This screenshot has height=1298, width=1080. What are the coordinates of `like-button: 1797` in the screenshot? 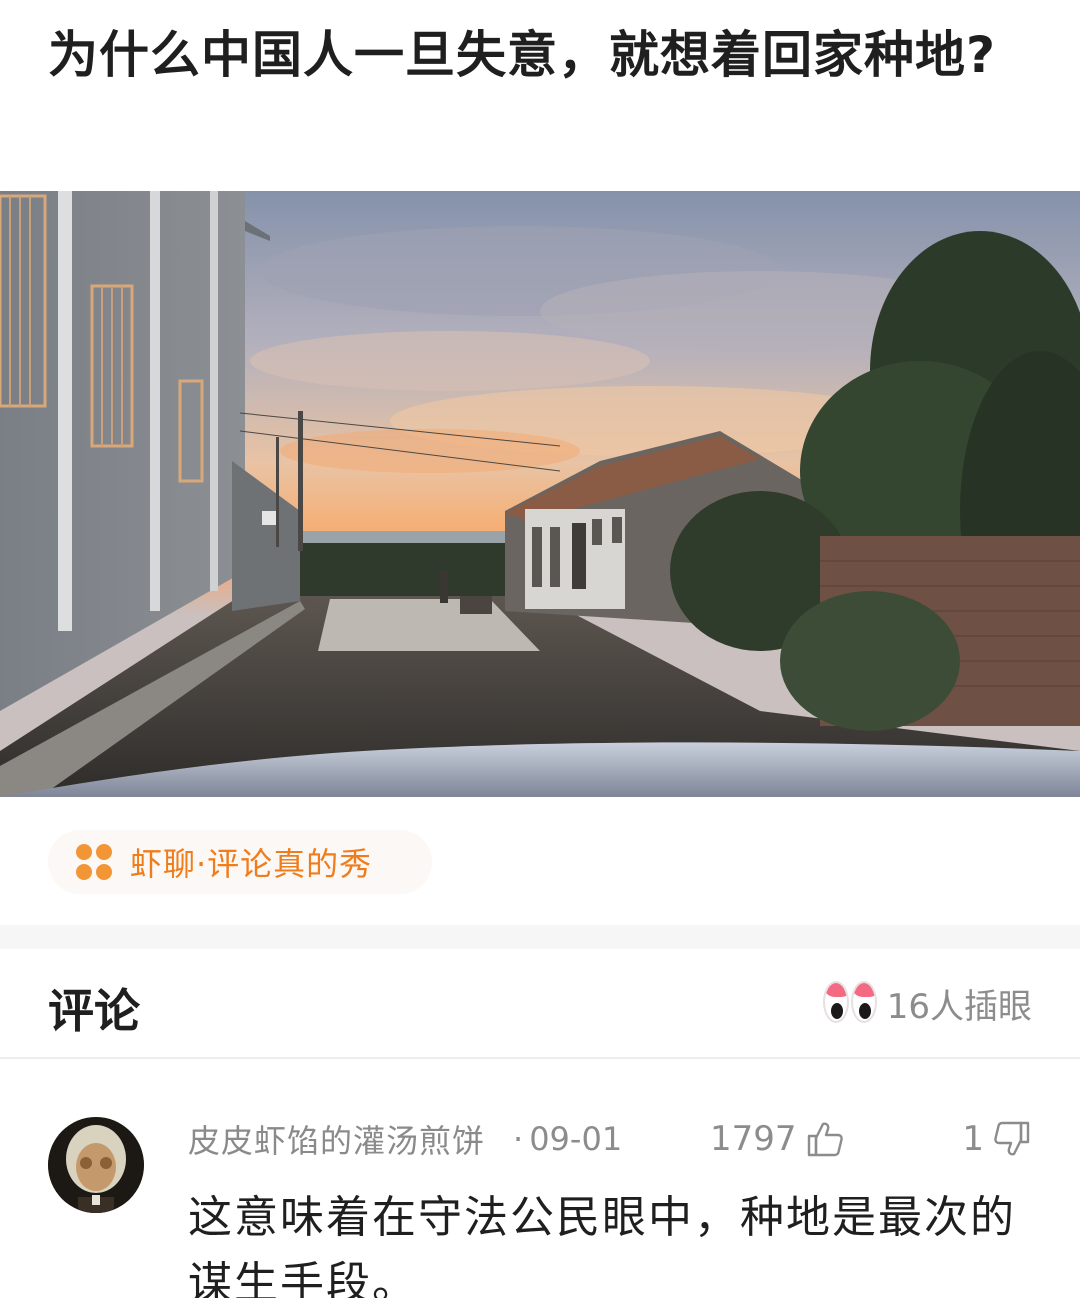 It's located at (777, 1139).